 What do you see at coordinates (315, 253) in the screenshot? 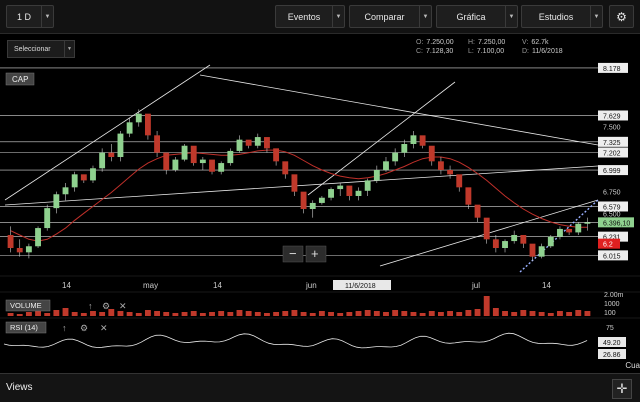
I see `plus-icon: +` at bounding box center [315, 253].